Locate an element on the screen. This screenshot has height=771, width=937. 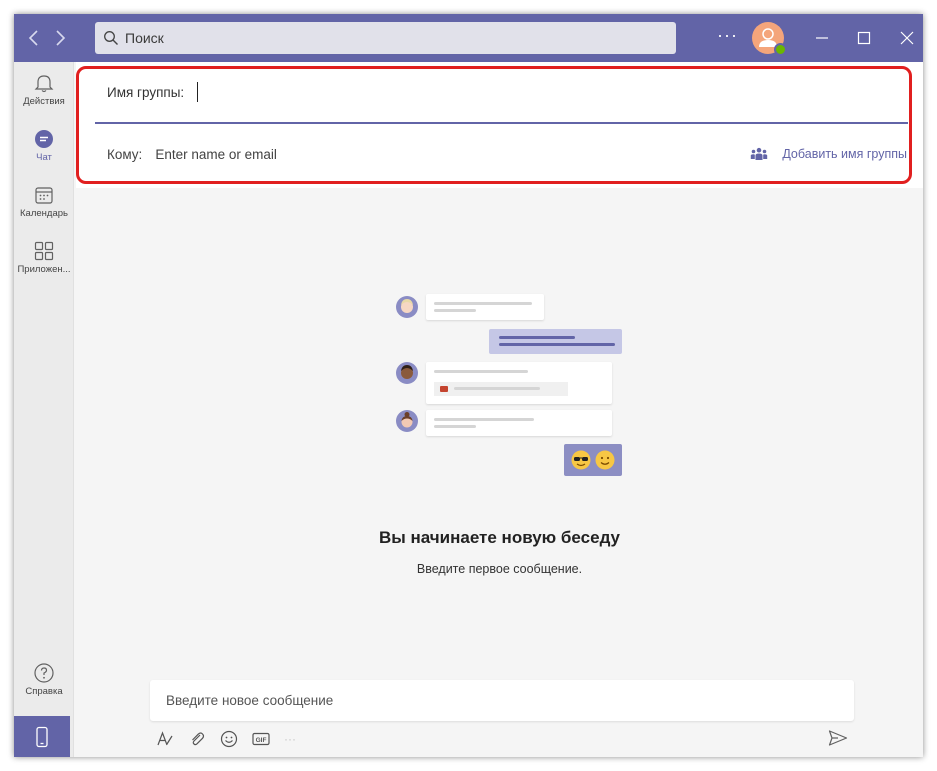
person-3-icon is located at coordinates (407, 421).